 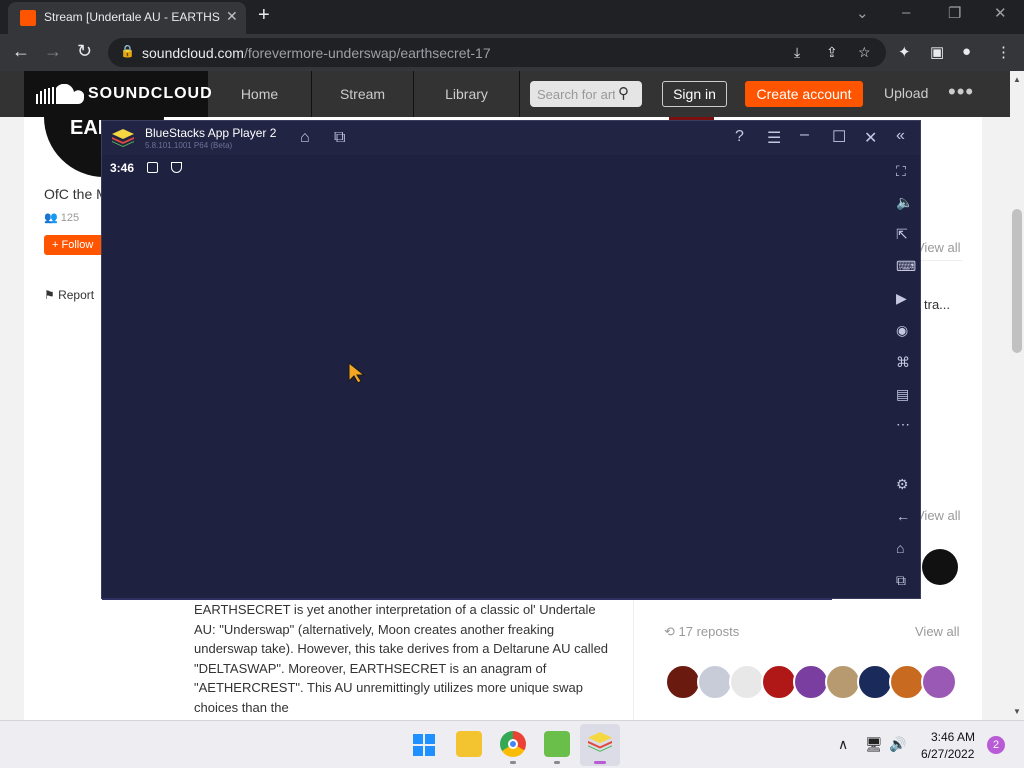 What do you see at coordinates (1000, 13) in the screenshot?
I see `close-window-icon: ✕` at bounding box center [1000, 13].